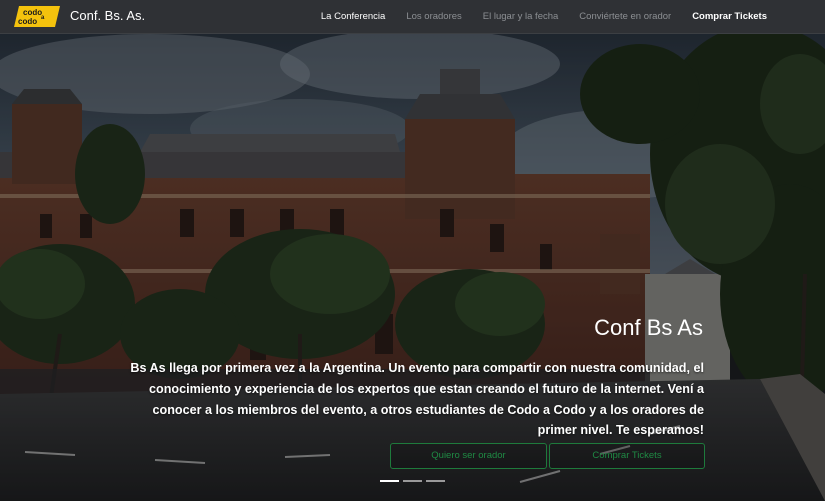 This screenshot has height=501, width=825. I want to click on codo-a-codo-logo: codo a codo, so click(37, 16).